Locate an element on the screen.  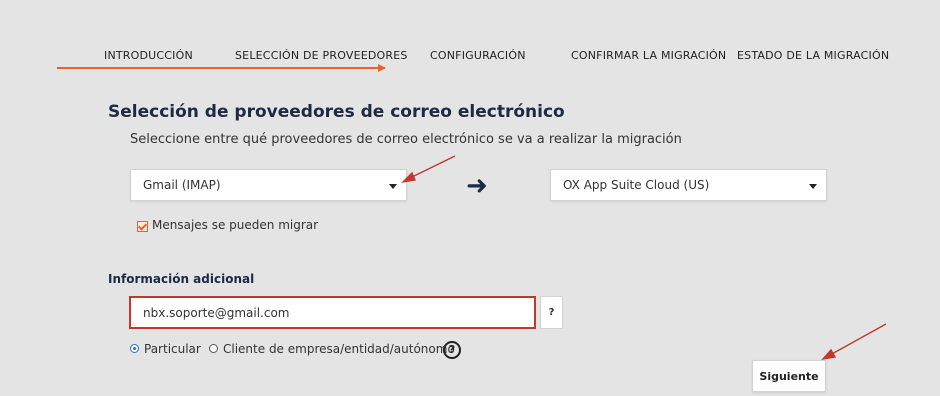
step-estado-migracion: ESTADO DE LA MIGRACIÓN is located at coordinates (813, 55).